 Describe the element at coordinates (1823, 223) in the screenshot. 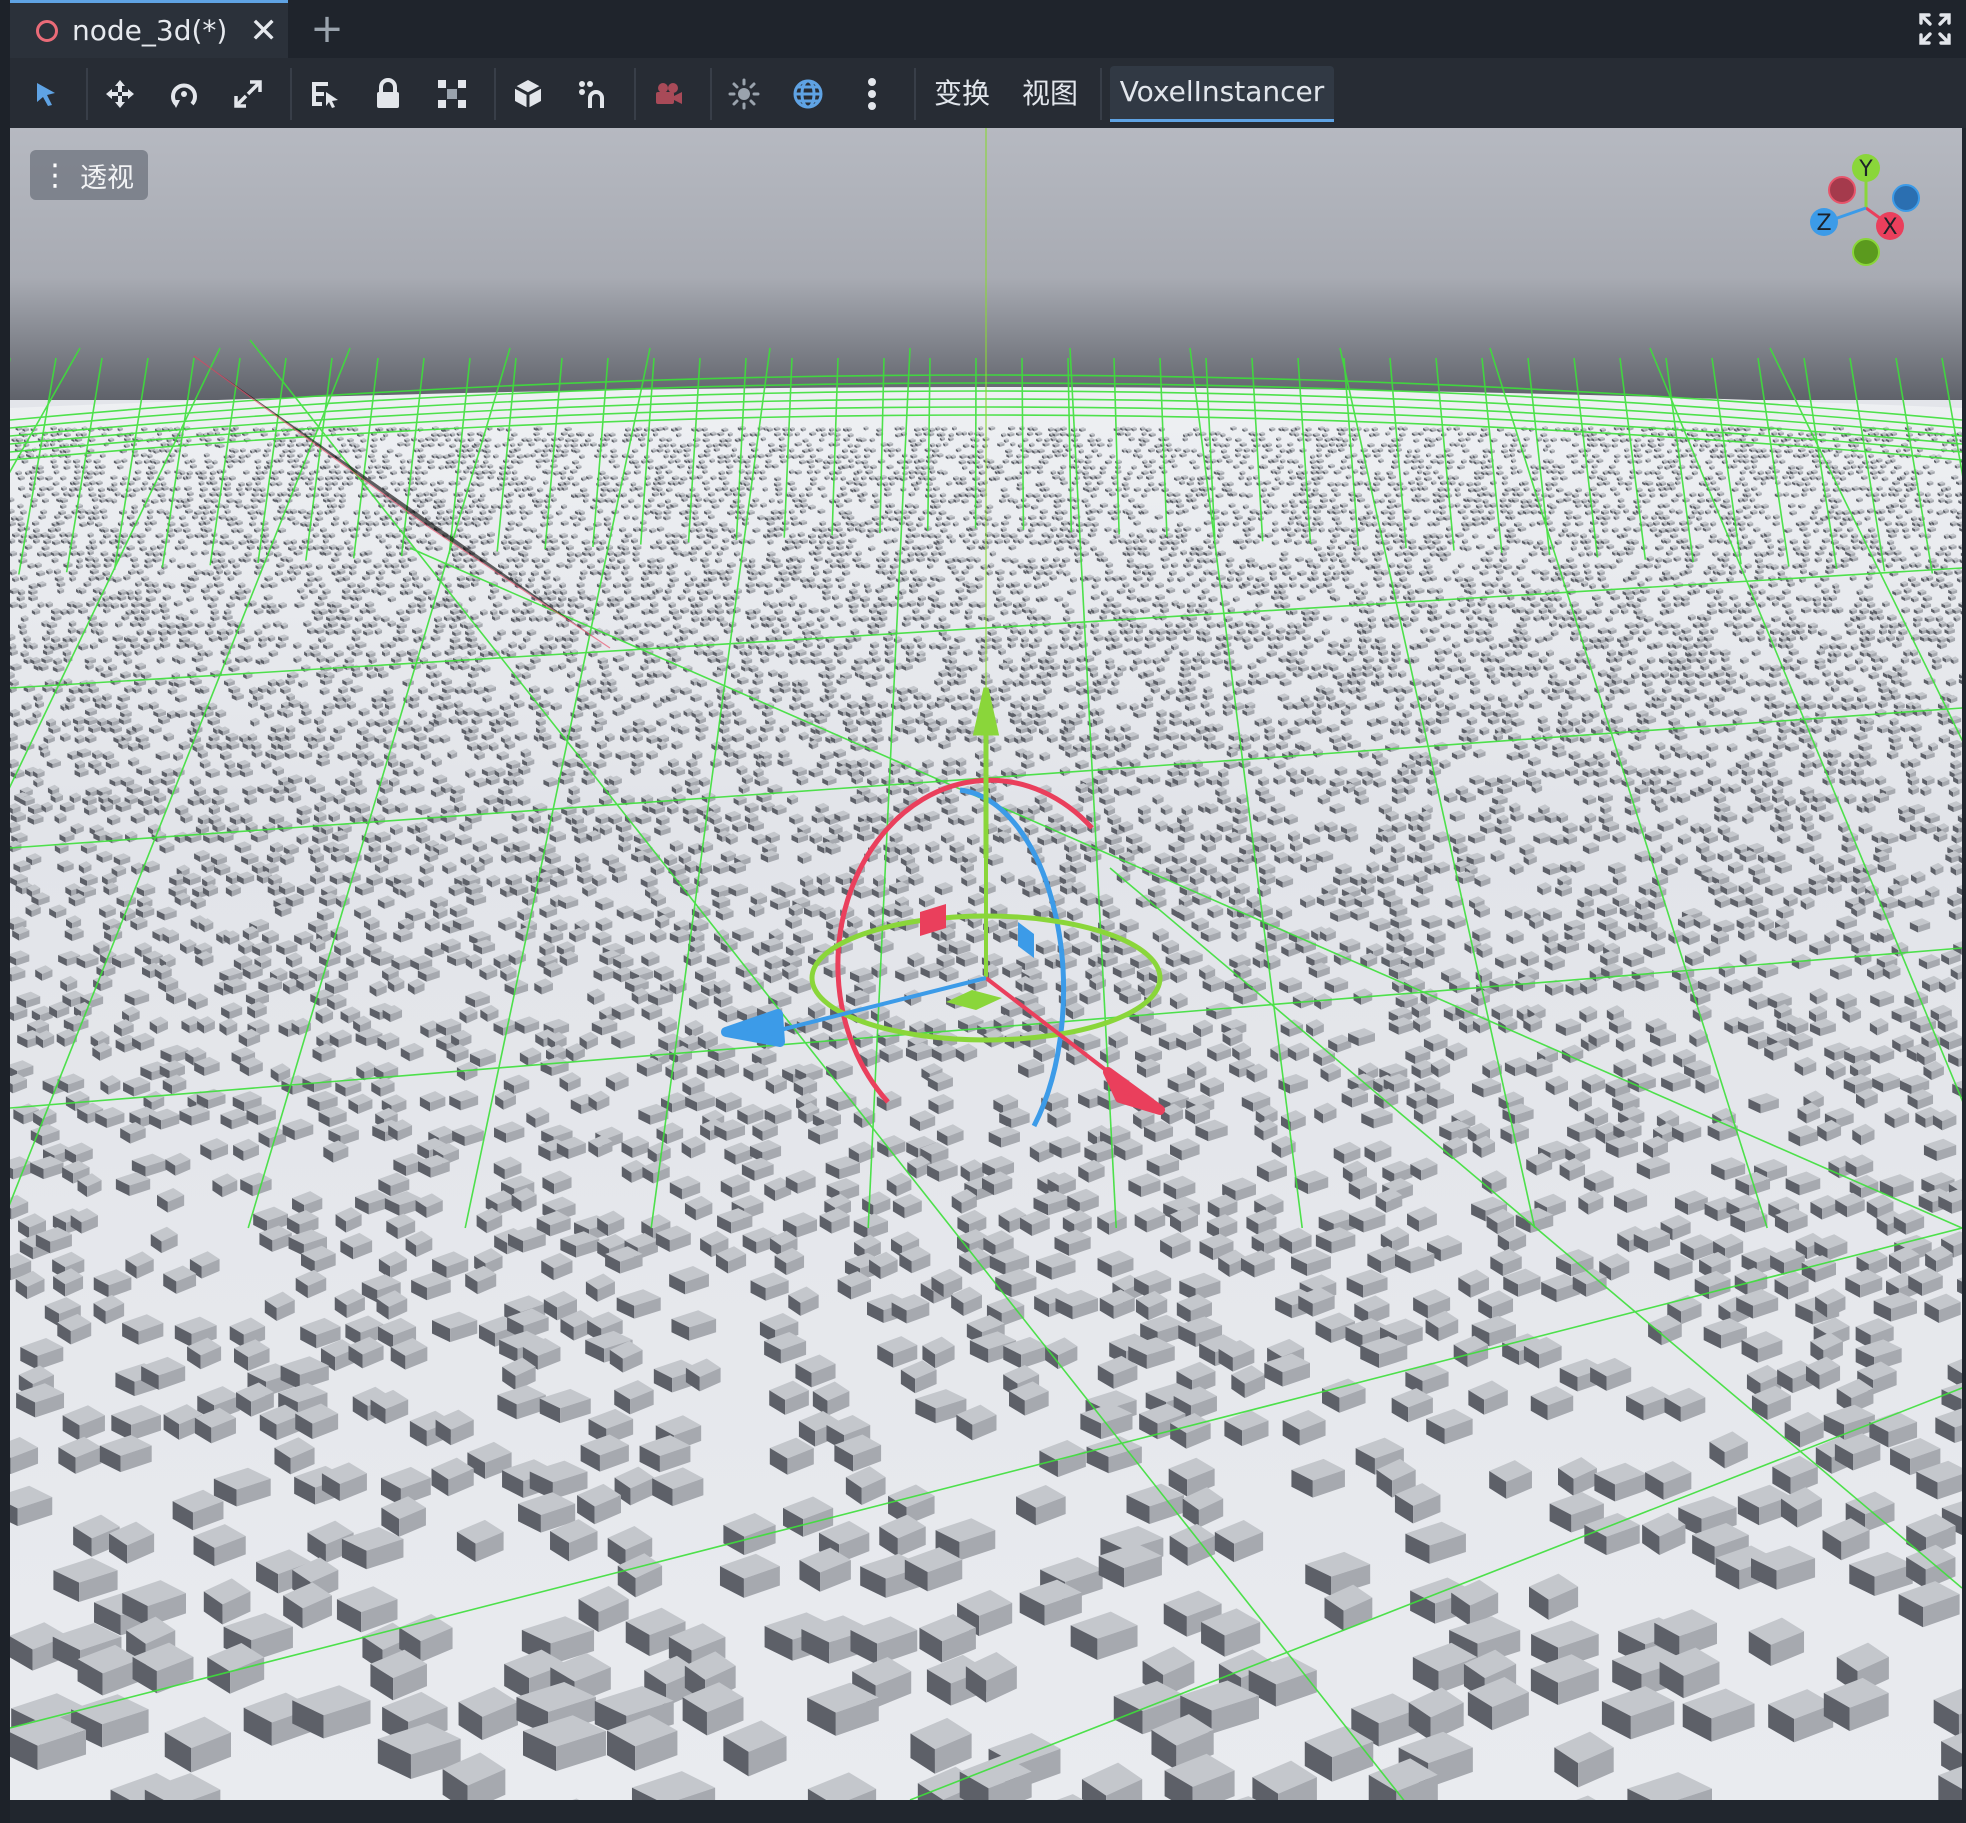

I see `z-axis-label: Z` at that location.